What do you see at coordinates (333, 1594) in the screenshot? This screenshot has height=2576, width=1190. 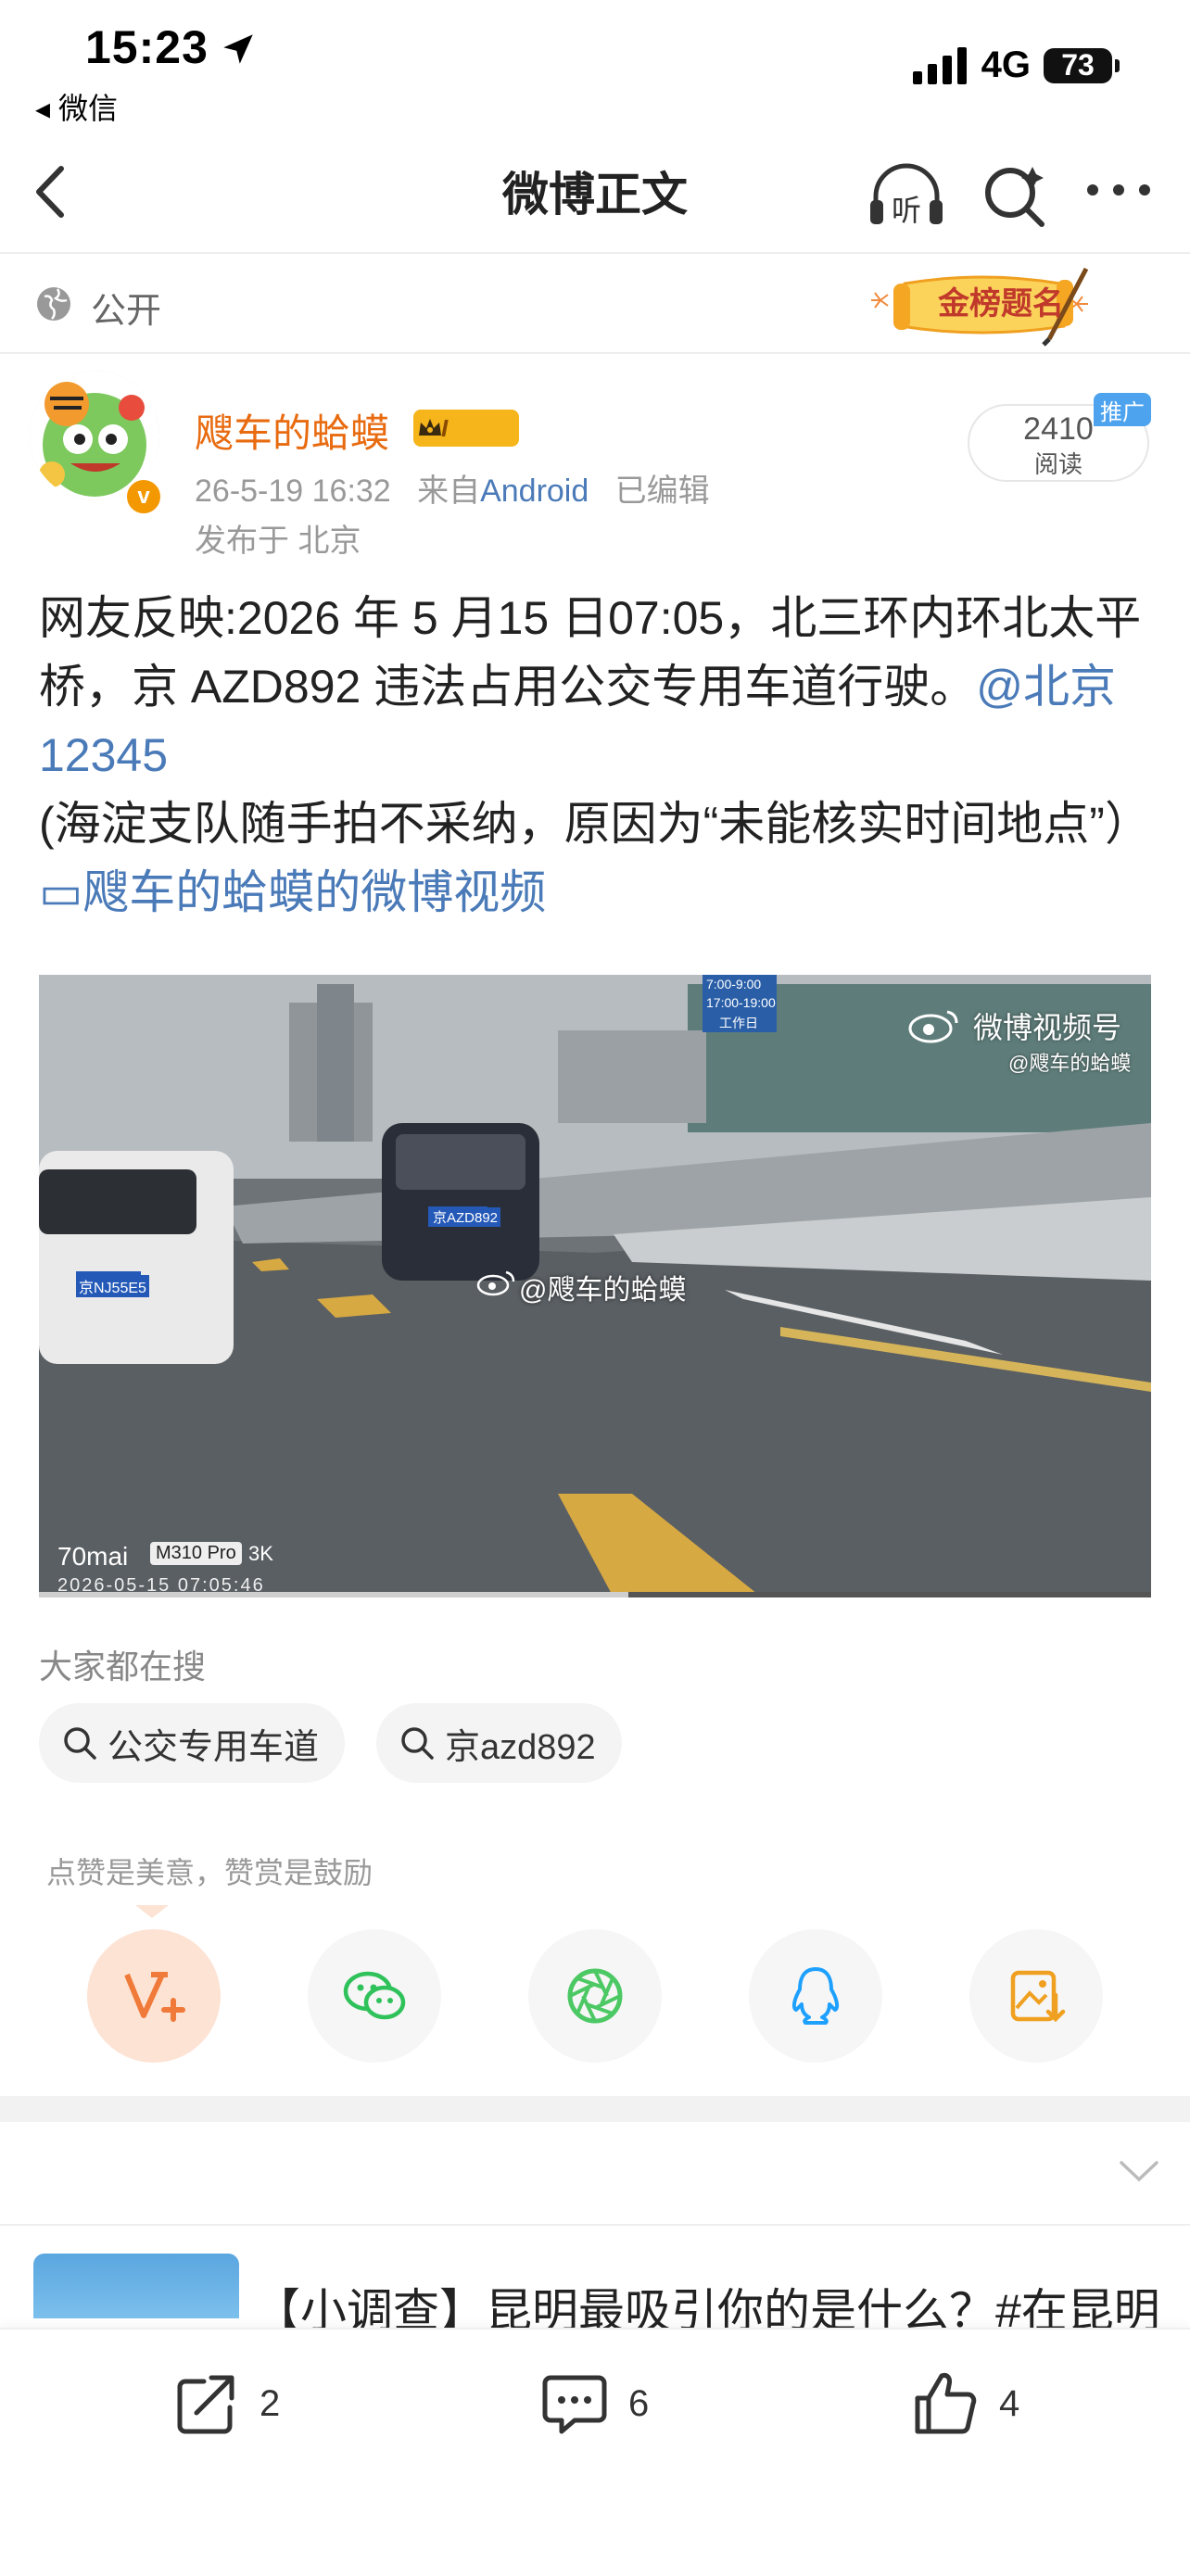 I see `video-progress-fill` at bounding box center [333, 1594].